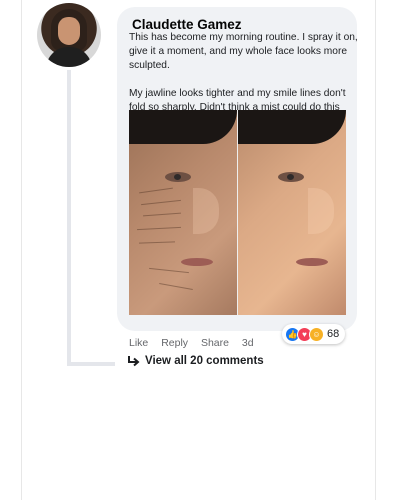 The width and height of the screenshot is (400, 500). I want to click on left-frame-line, so click(21, 250).